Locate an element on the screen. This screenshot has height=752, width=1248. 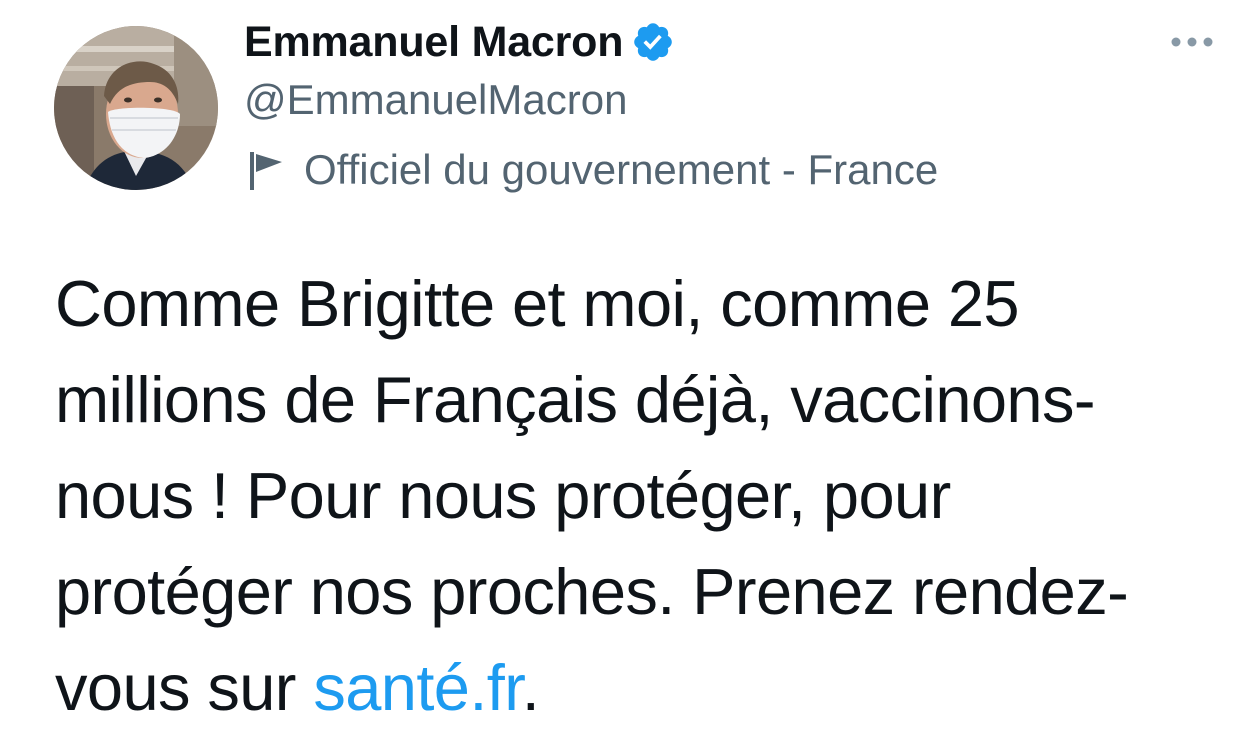
account-label-row: Officiel du gouvernement - France is located at coordinates (592, 170).